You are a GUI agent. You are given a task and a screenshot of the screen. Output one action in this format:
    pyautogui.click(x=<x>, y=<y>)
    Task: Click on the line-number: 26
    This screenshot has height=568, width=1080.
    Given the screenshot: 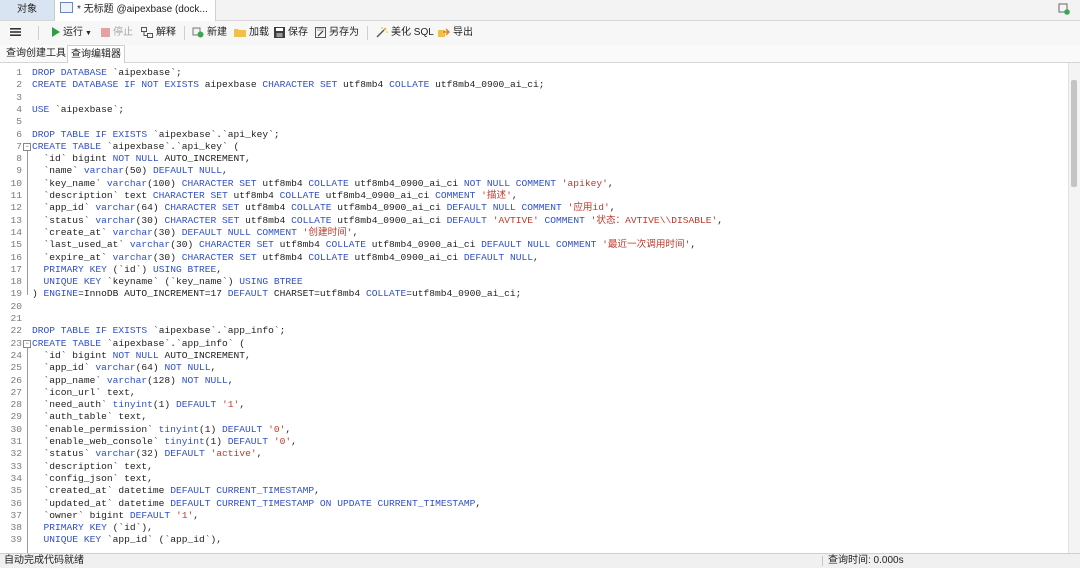 What is the action you would take?
    pyautogui.click(x=16, y=380)
    